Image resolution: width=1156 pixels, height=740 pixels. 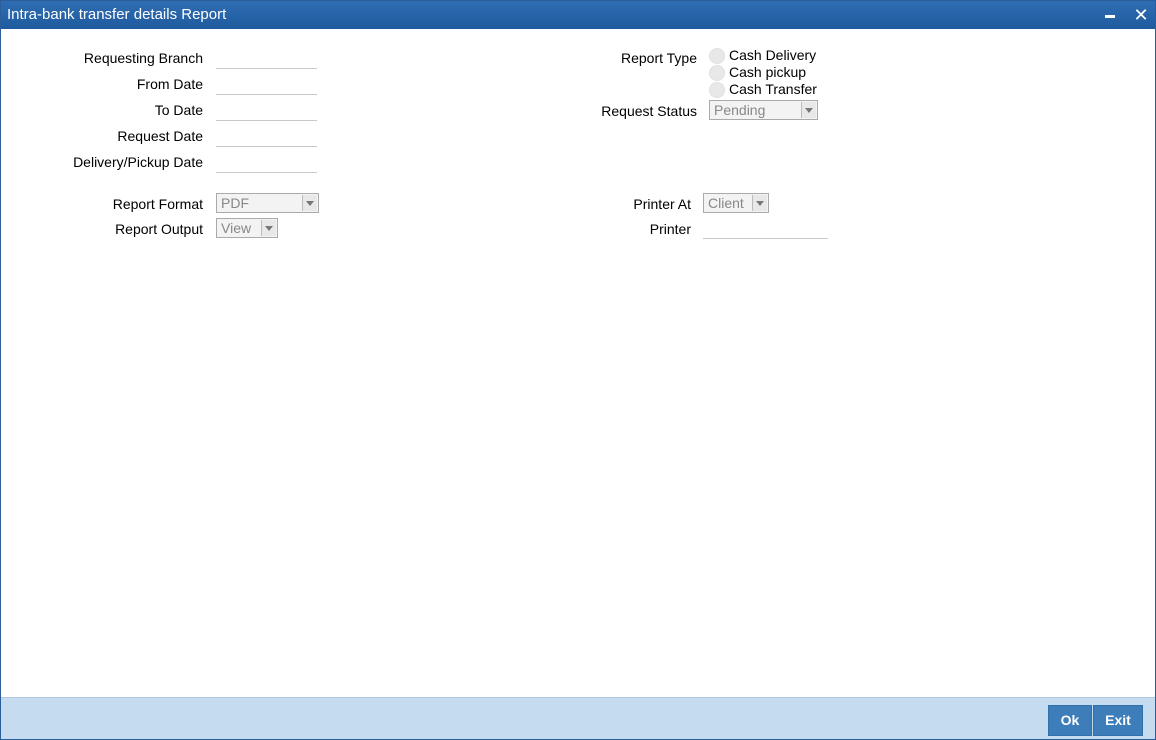 I want to click on close-icon: ✕, so click(x=1141, y=15).